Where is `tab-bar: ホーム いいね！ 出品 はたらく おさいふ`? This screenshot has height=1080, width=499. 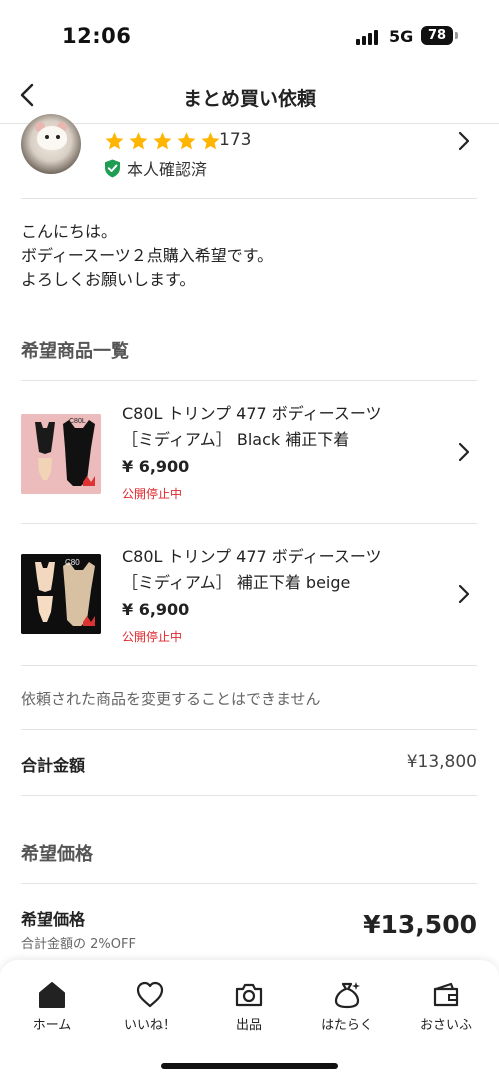 tab-bar: ホーム いいね！ 出品 はたらく おさいふ is located at coordinates (249, 1020).